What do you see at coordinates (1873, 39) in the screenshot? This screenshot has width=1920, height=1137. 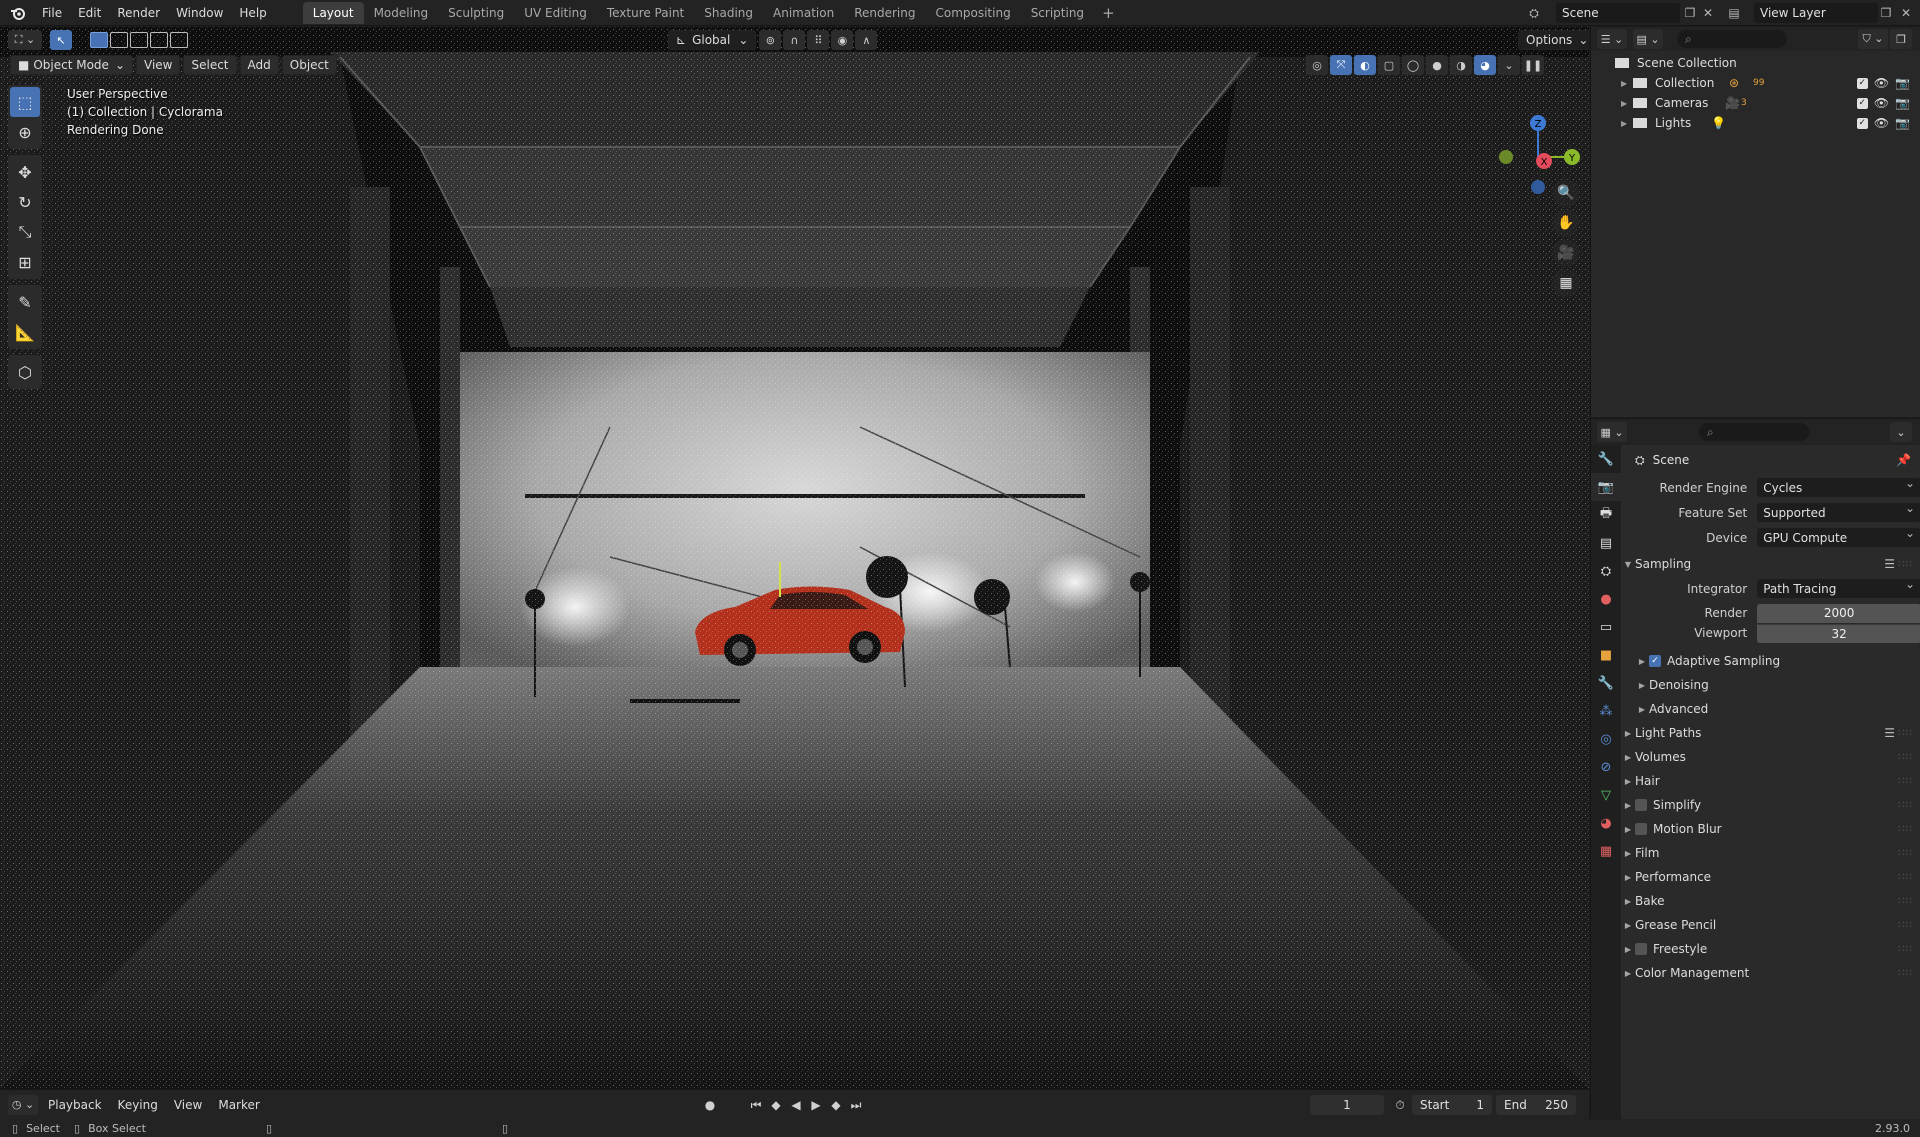 I see `filter-icon: ⛉ ⌄` at bounding box center [1873, 39].